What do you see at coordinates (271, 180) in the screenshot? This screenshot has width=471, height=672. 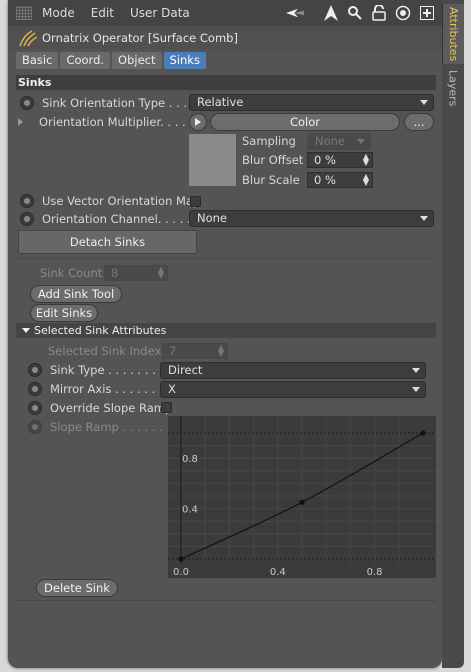 I see `blur-scale-label: Blur Scale` at bounding box center [271, 180].